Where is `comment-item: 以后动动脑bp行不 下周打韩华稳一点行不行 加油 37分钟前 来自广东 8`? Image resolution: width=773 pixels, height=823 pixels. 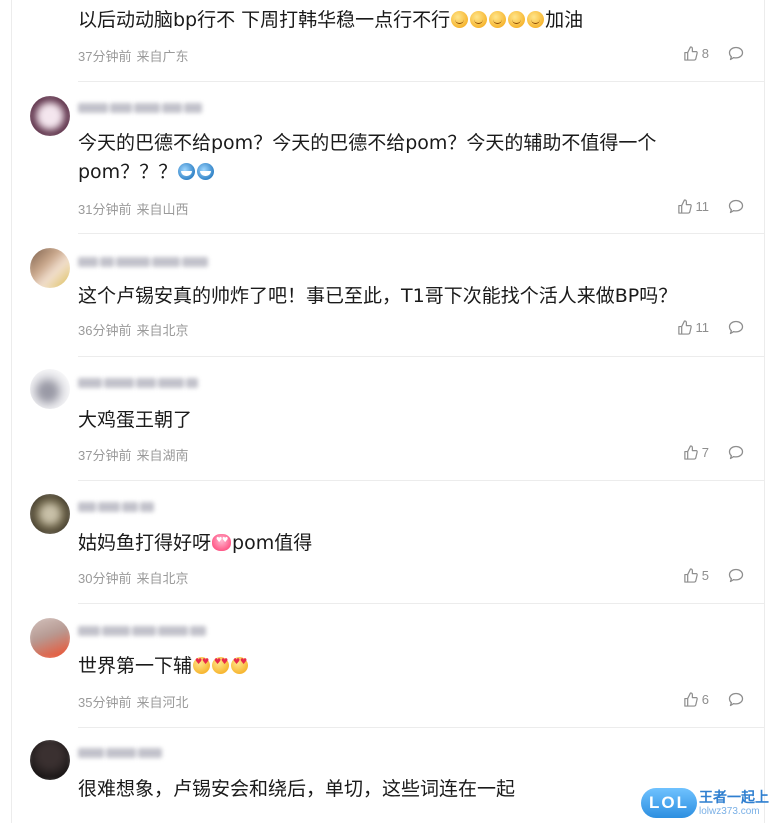 comment-item: 以后动动脑bp行不 下周打韩华稳一点行不行 加油 37分钟前 来自广东 8 is located at coordinates (388, 41).